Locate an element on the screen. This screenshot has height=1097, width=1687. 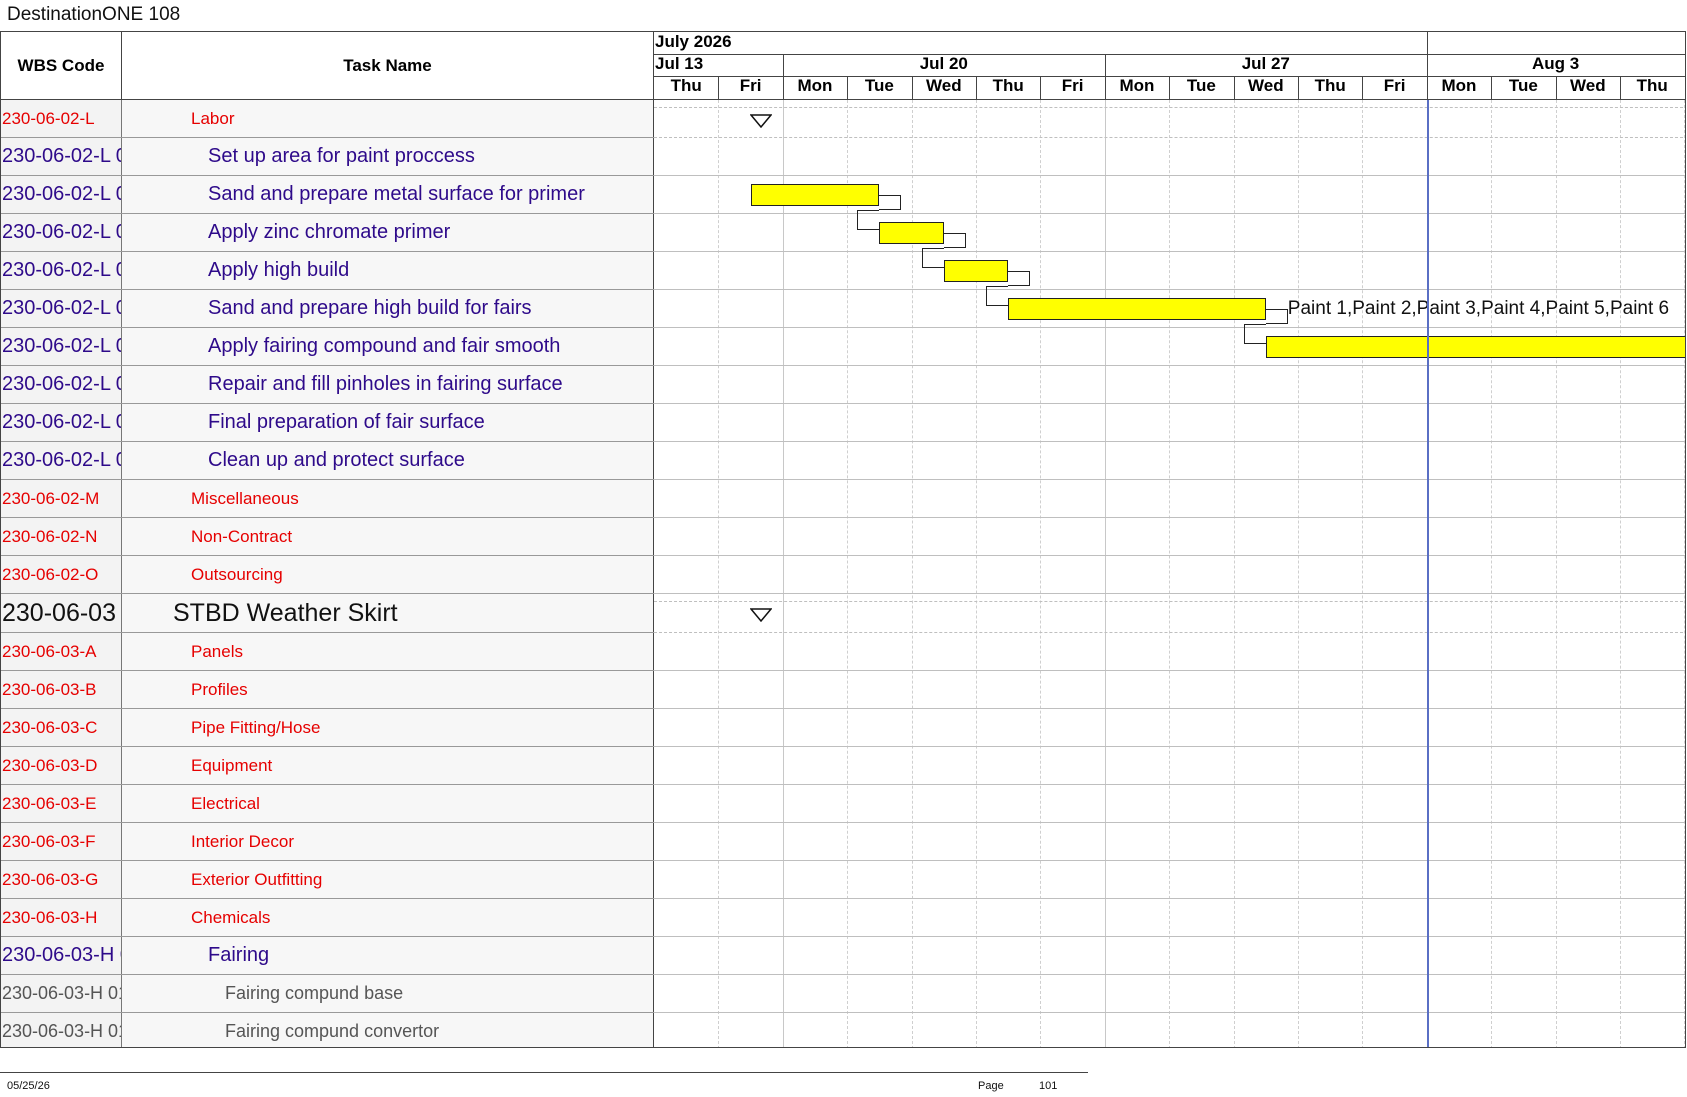
wbs-column-header: WBS Code is located at coordinates (61, 65).